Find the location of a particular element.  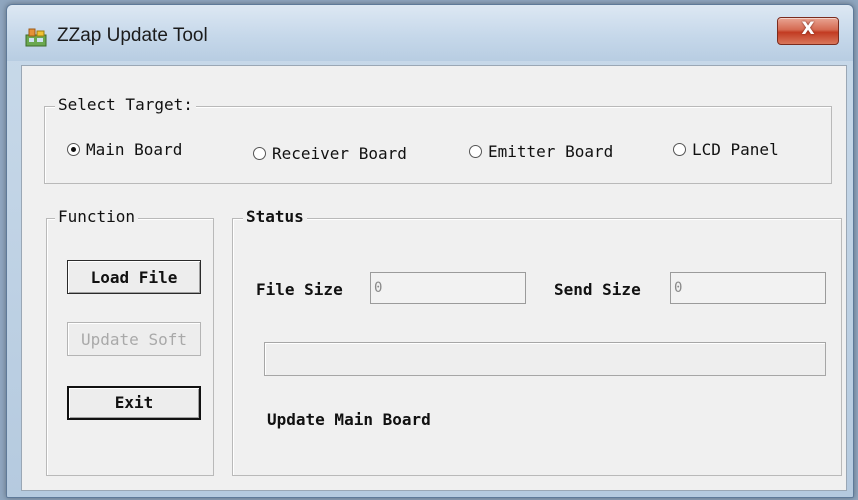

send-size-label: Send Size is located at coordinates (597, 289).